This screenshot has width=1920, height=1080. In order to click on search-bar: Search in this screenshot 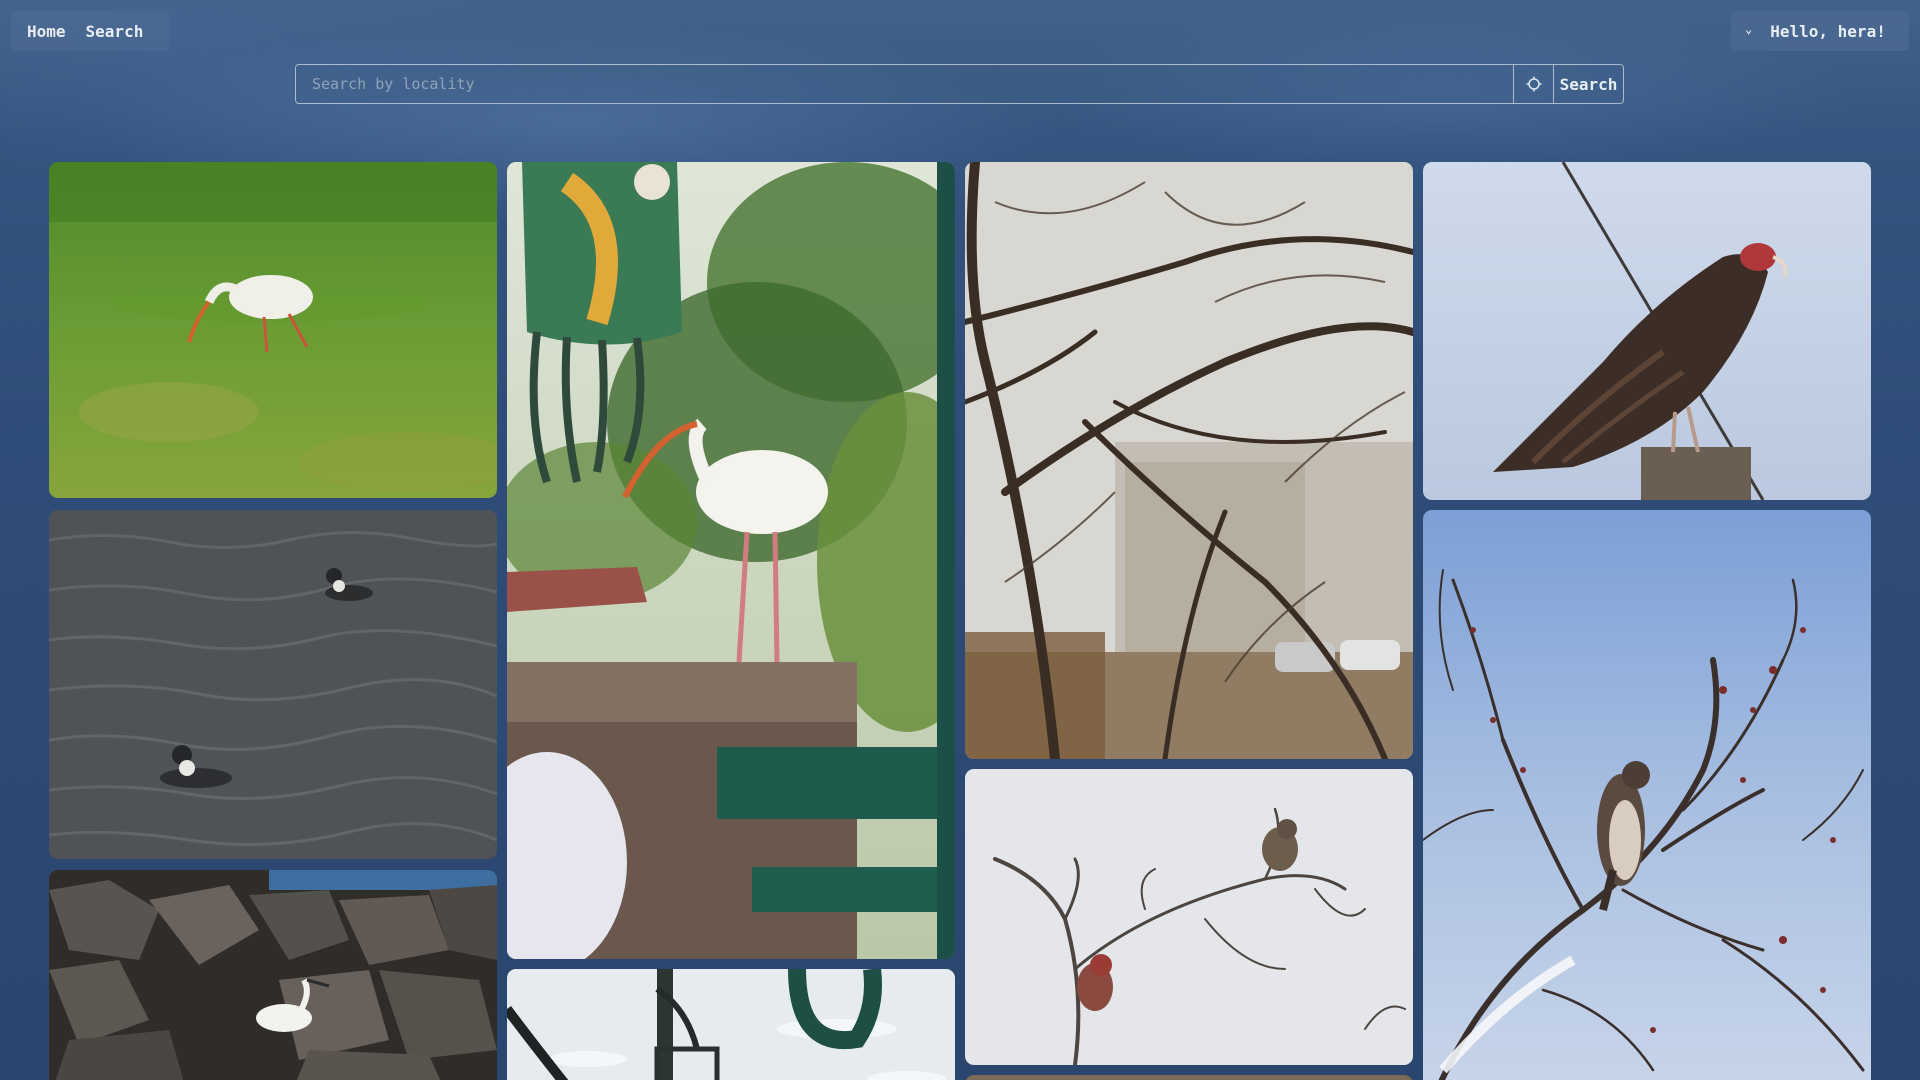, I will do `click(959, 84)`.